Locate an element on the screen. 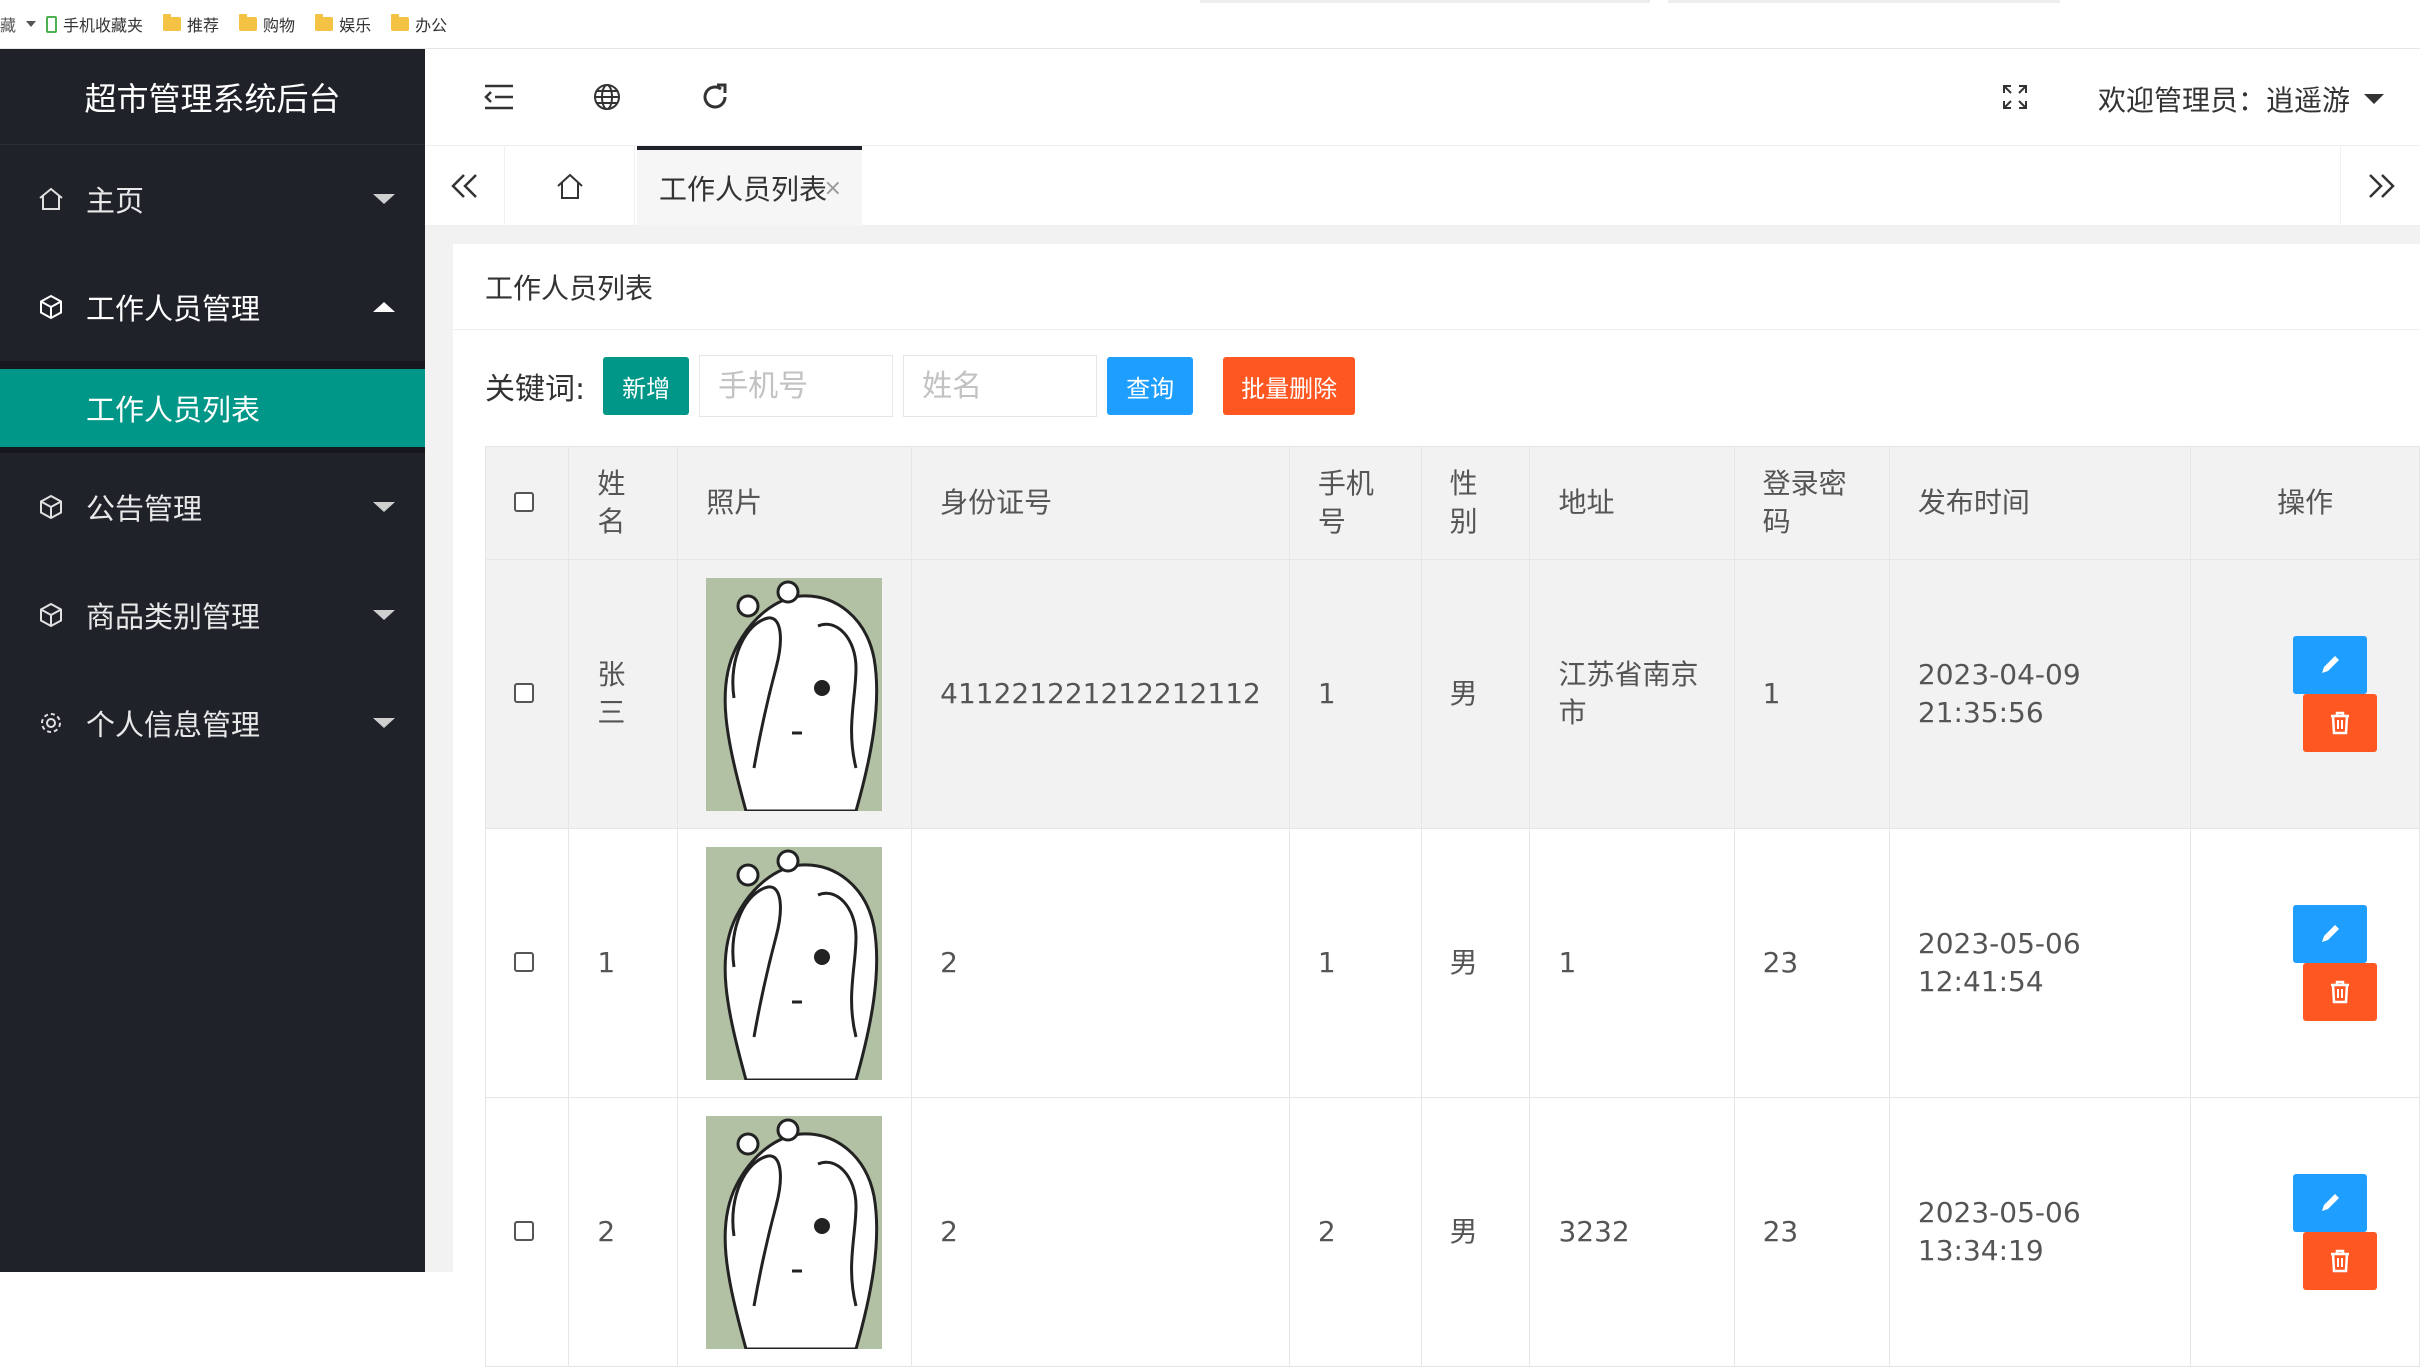 The height and width of the screenshot is (1367, 2420). top-header: 欢迎管理员：逍遥游 is located at coordinates (1422, 97).